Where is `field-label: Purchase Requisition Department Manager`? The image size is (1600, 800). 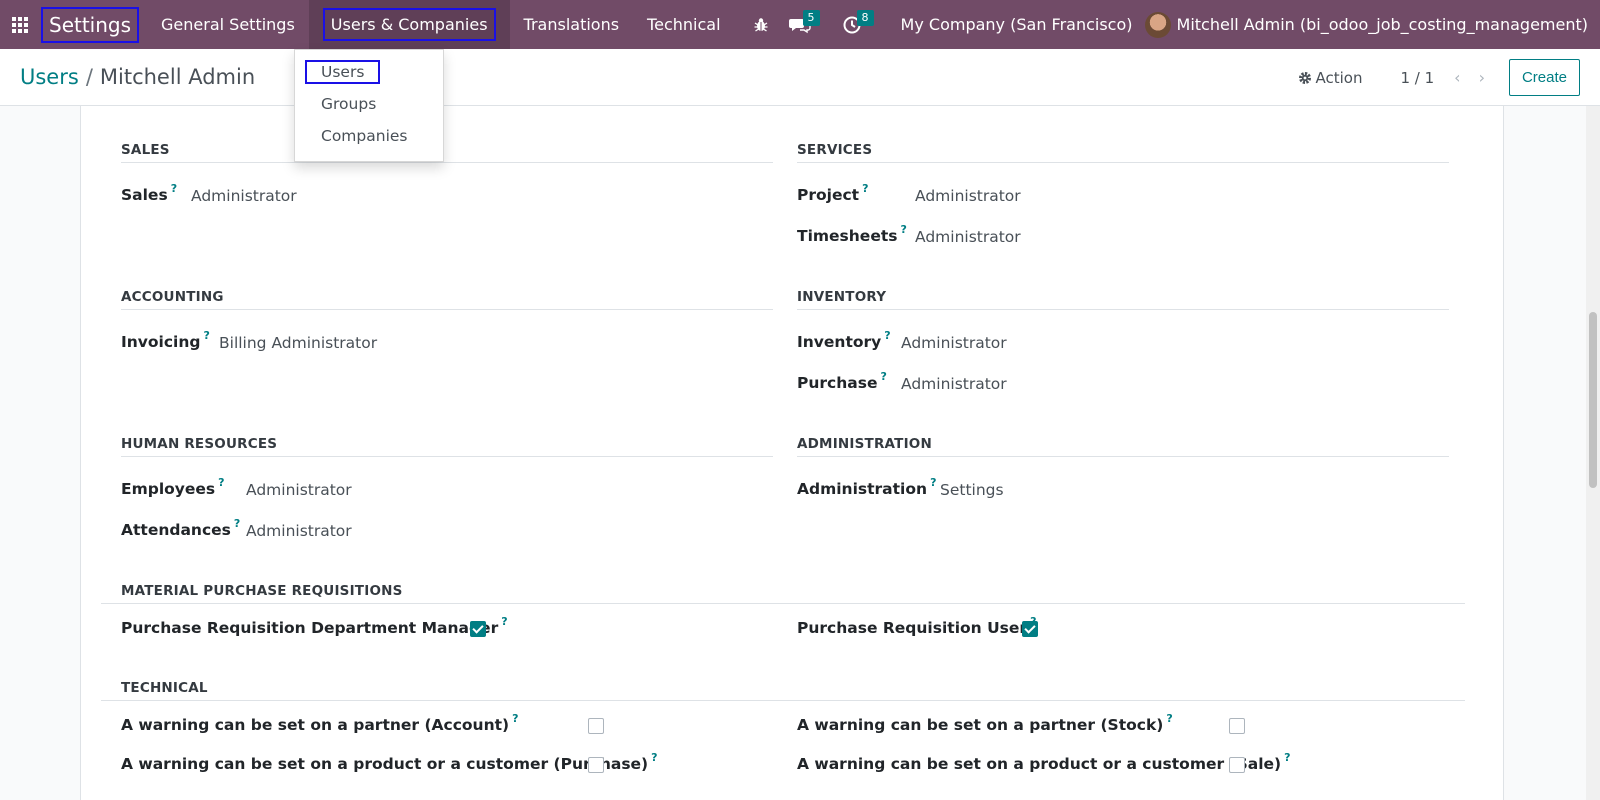
field-label: Purchase Requisition Department Manager is located at coordinates (310, 628).